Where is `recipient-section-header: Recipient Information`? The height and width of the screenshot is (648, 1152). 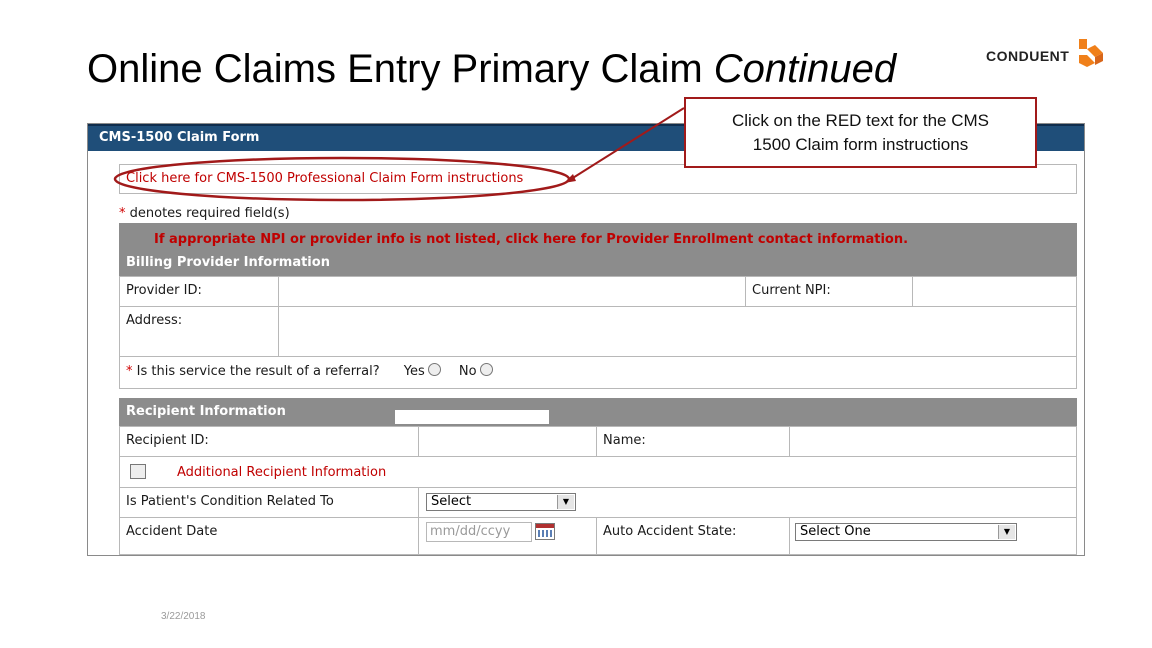 recipient-section-header: Recipient Information is located at coordinates (598, 412).